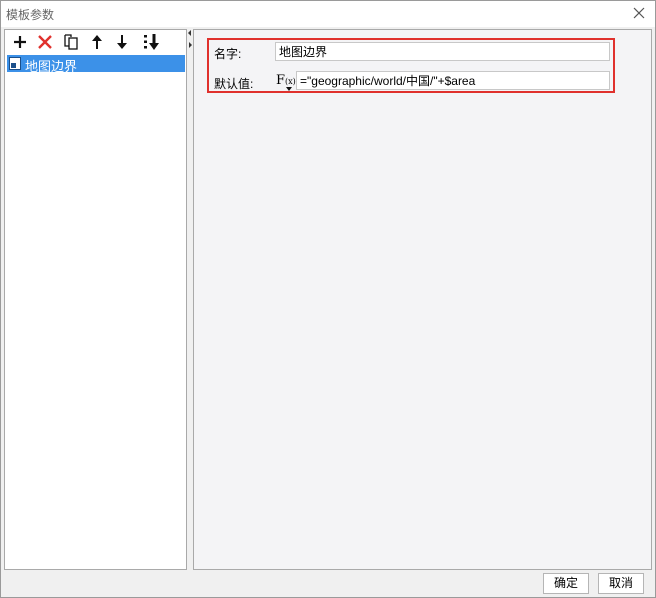 The width and height of the screenshot is (656, 598). What do you see at coordinates (51, 66) in the screenshot?
I see `tree-item-label: 地图边界` at bounding box center [51, 66].